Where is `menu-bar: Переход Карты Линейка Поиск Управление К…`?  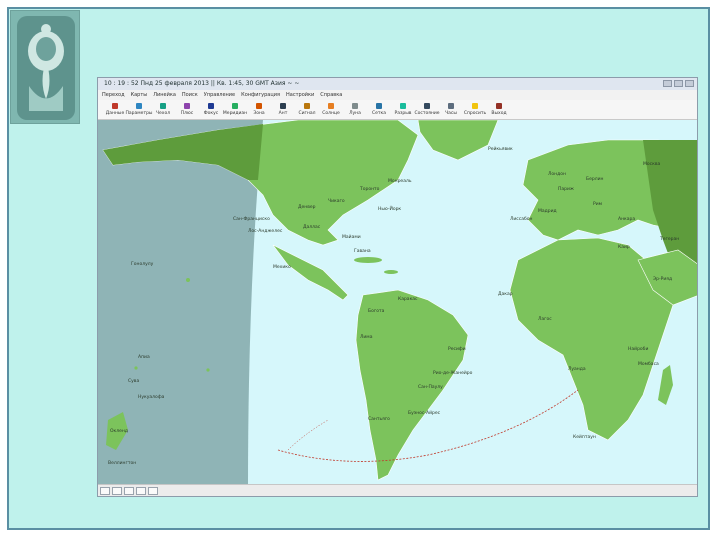
menu-bar: Переход Карты Линейка Поиск Управление К… is located at coordinates (397, 95).